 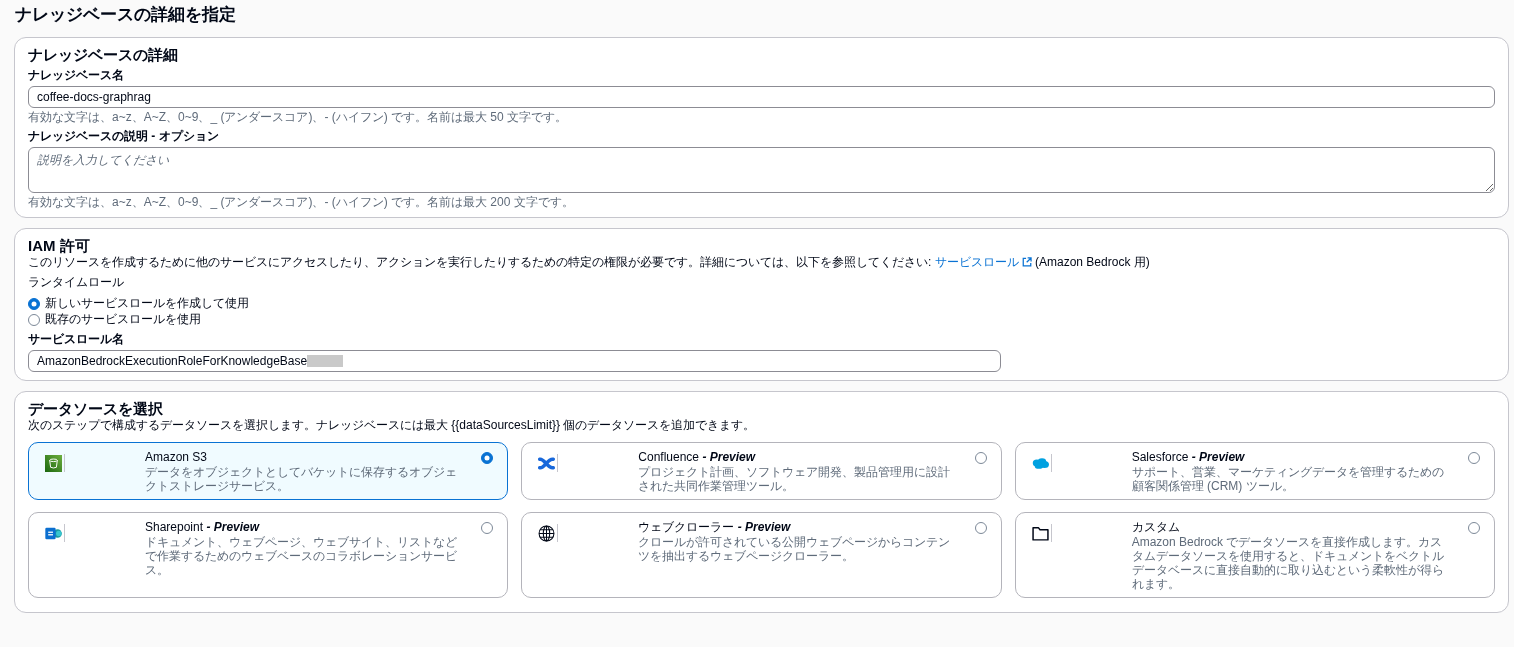 What do you see at coordinates (547, 533) in the screenshot?
I see `globe-icon` at bounding box center [547, 533].